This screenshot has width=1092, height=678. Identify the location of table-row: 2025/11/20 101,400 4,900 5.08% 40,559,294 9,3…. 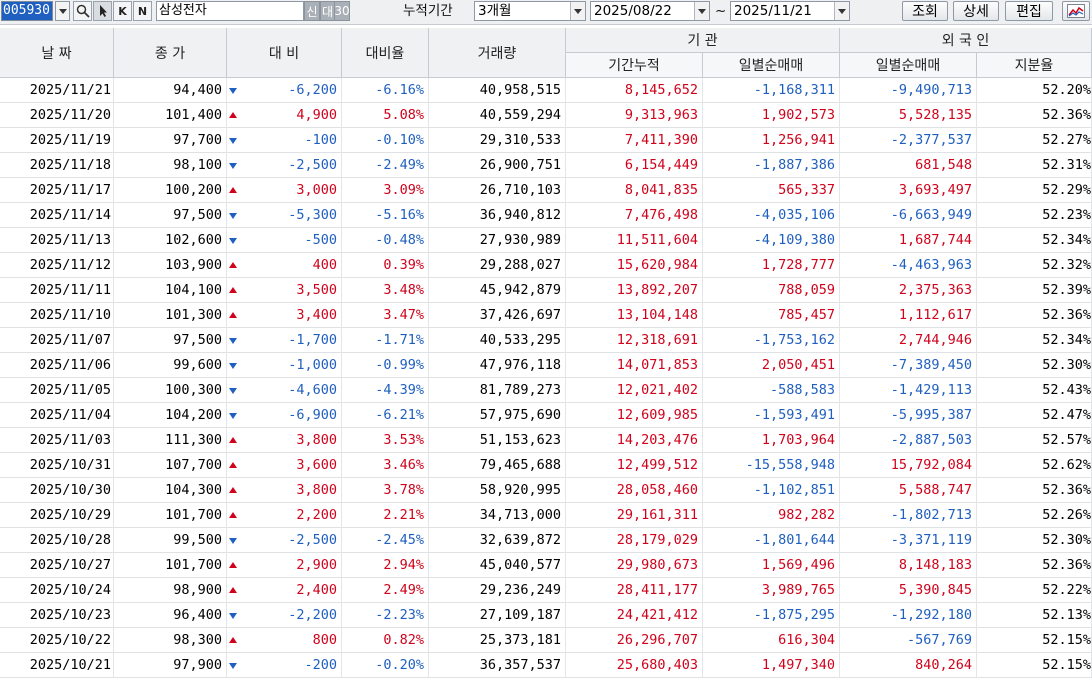
(546, 115).